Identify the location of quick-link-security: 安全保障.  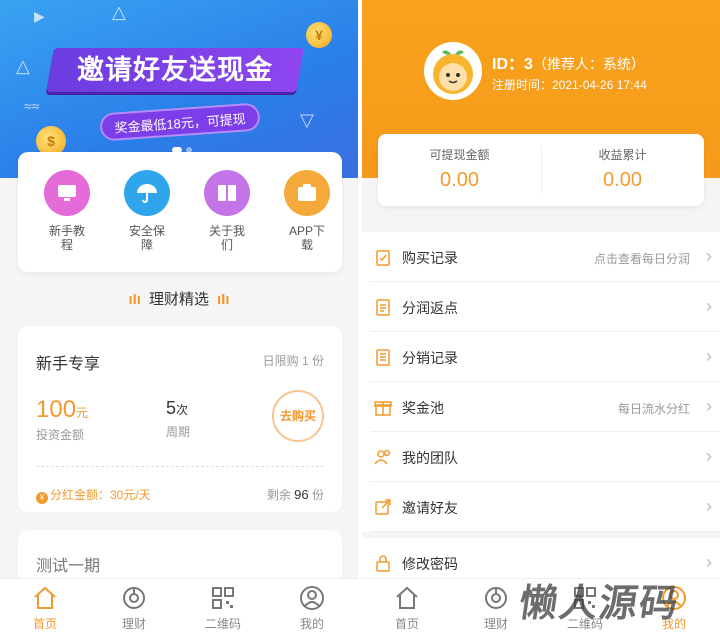
(147, 211).